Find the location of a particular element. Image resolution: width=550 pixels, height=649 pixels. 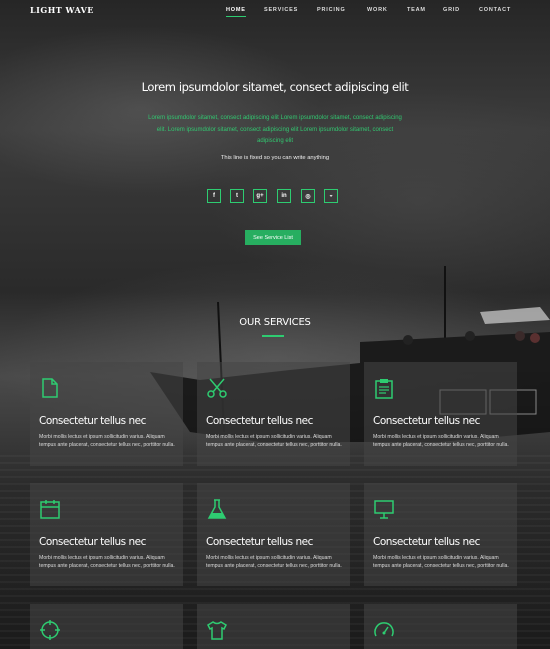

twitter-icon: t is located at coordinates (237, 196).